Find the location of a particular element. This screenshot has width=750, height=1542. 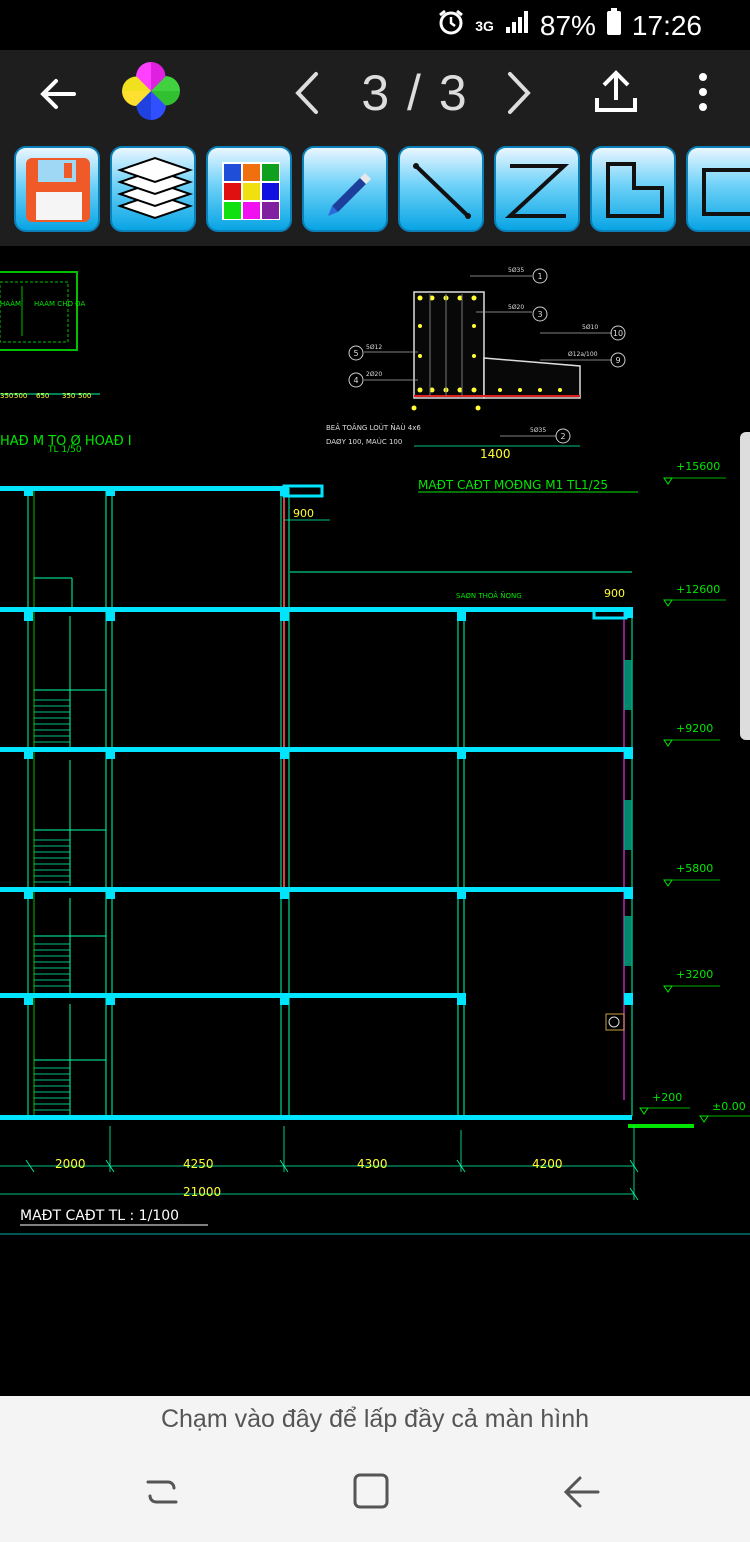

battery-percent: 87% is located at coordinates (567, 25).